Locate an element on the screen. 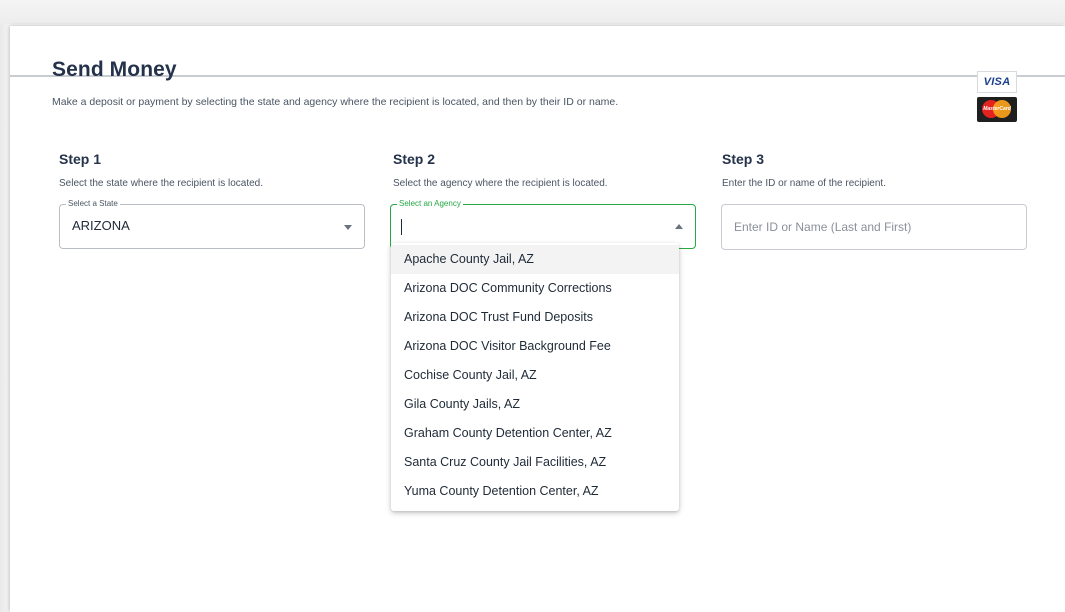  agency-option: Santa Cruz County Jail Facilities, AZ is located at coordinates (535, 462).